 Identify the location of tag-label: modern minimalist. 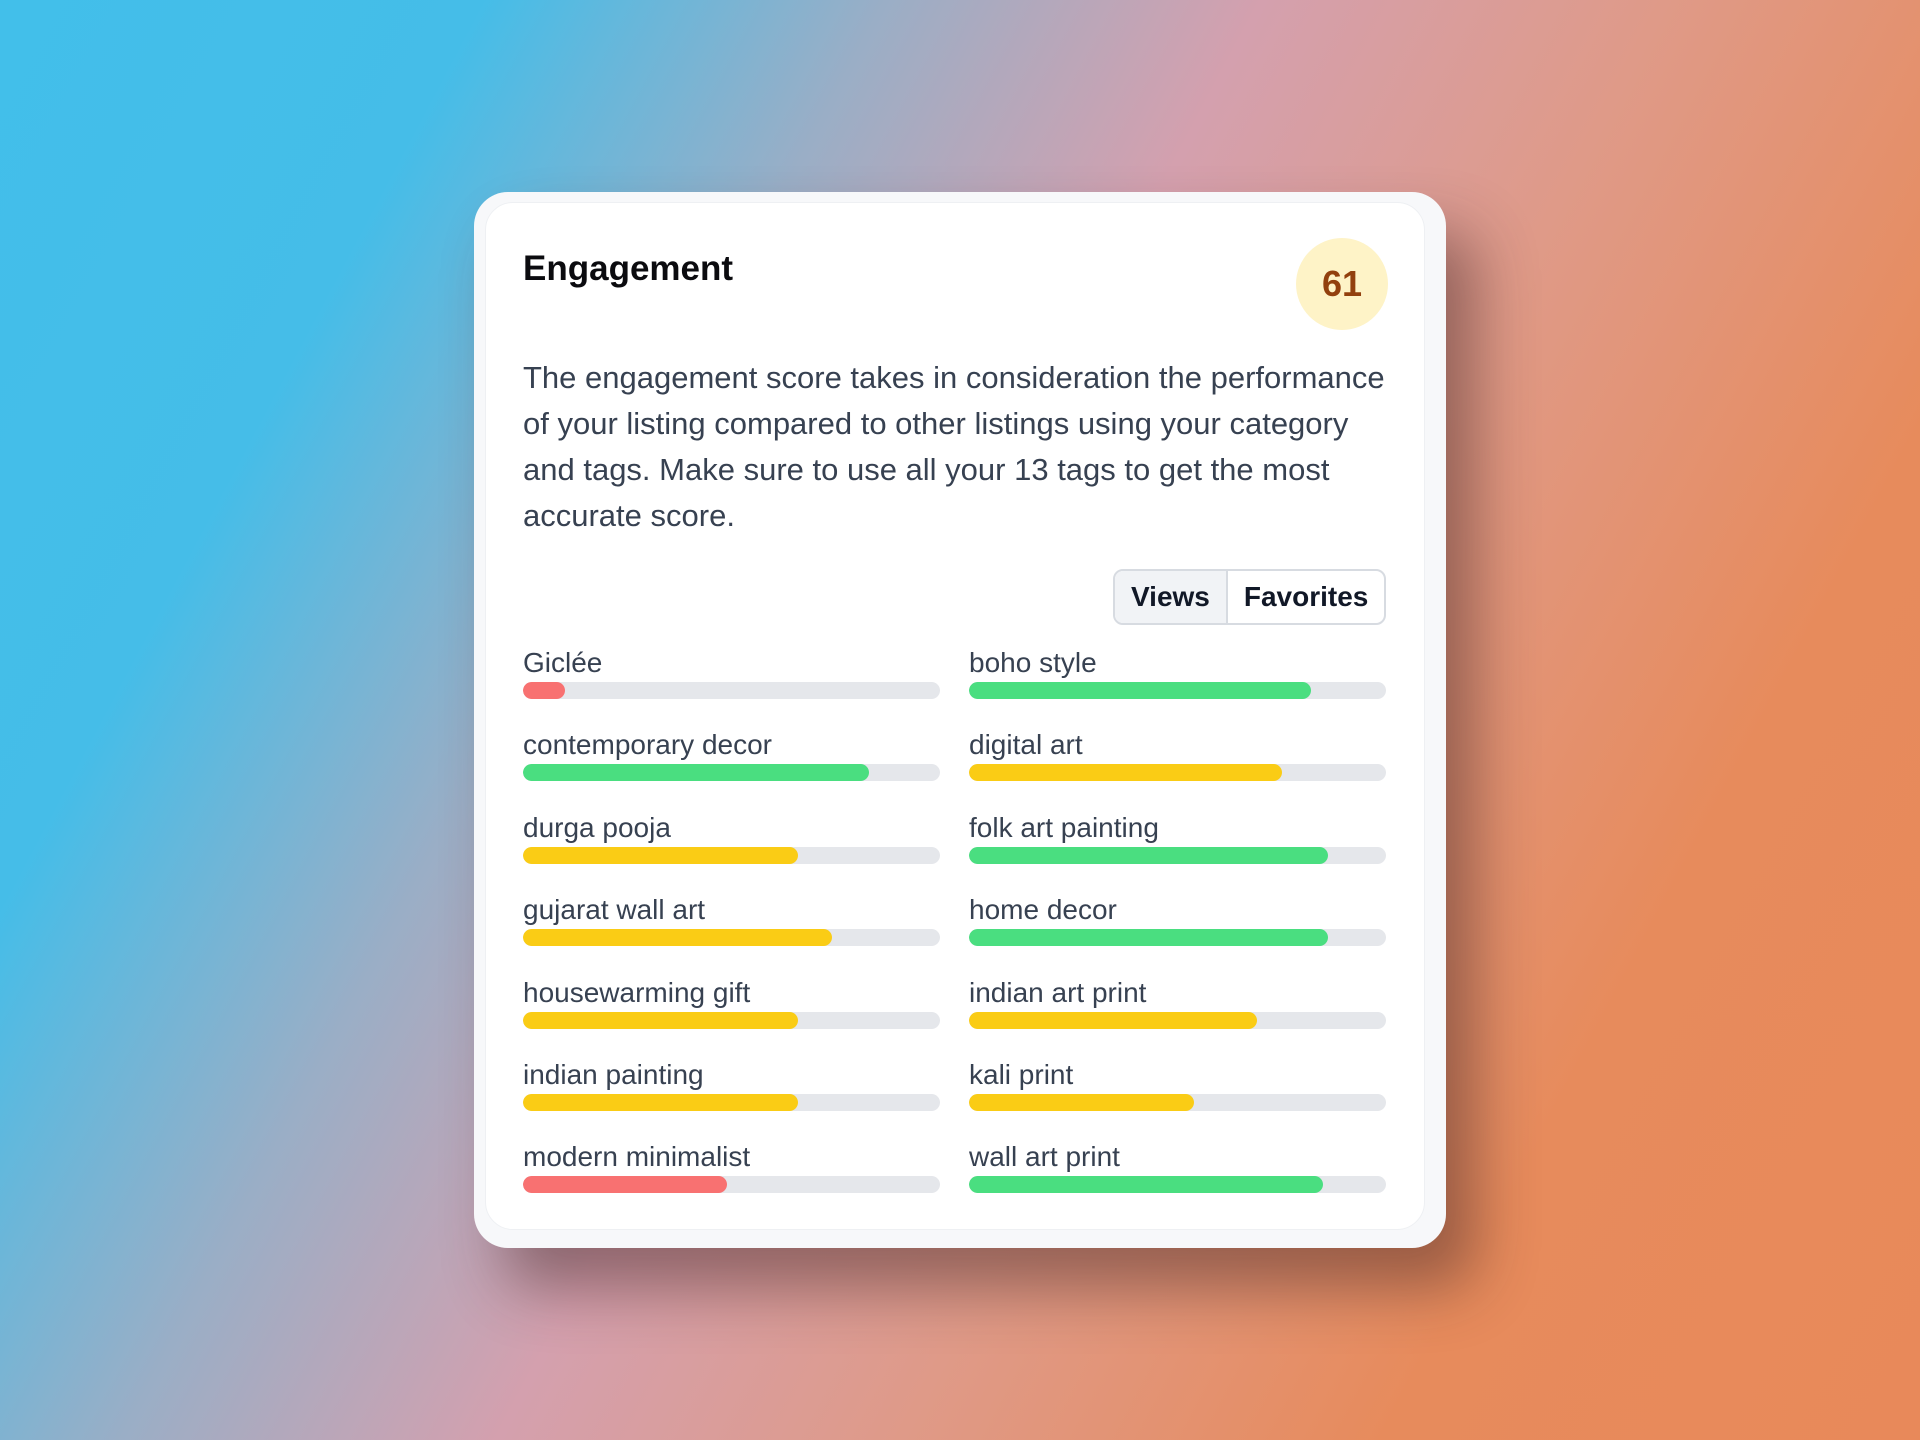
(637, 1157).